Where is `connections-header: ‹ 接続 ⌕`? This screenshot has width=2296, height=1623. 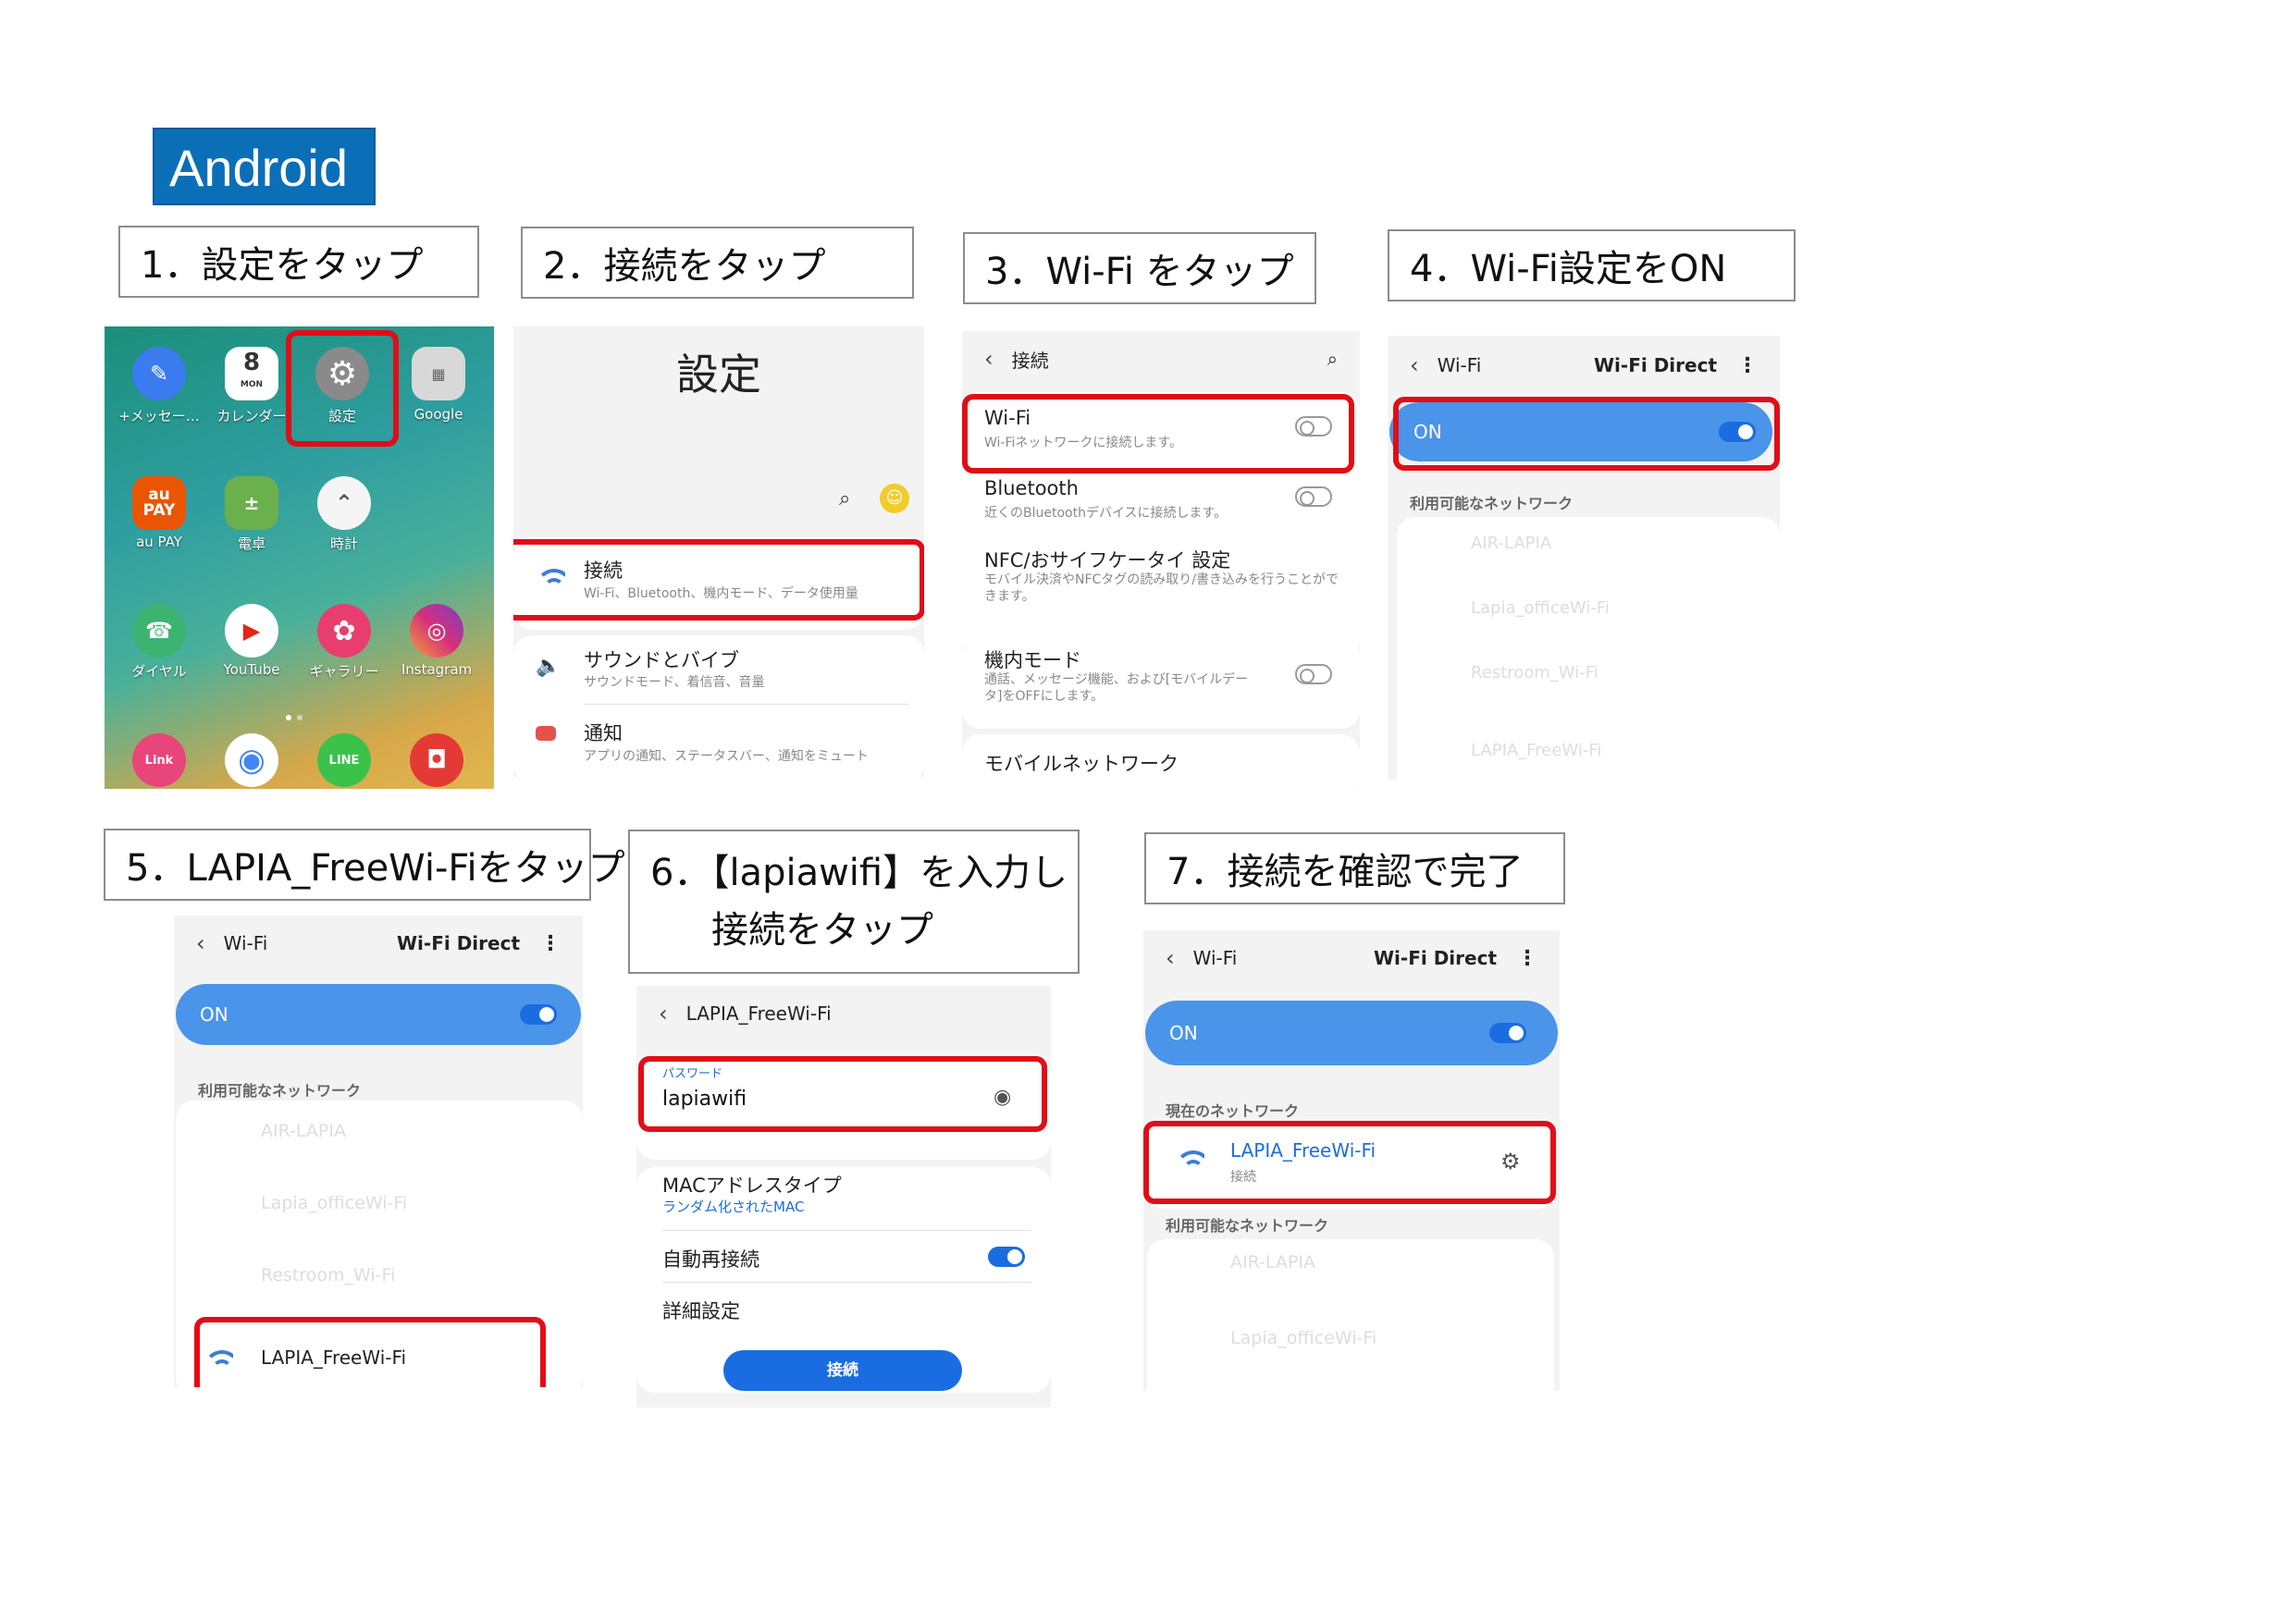 connections-header: ‹ 接続 ⌕ is located at coordinates (1161, 359).